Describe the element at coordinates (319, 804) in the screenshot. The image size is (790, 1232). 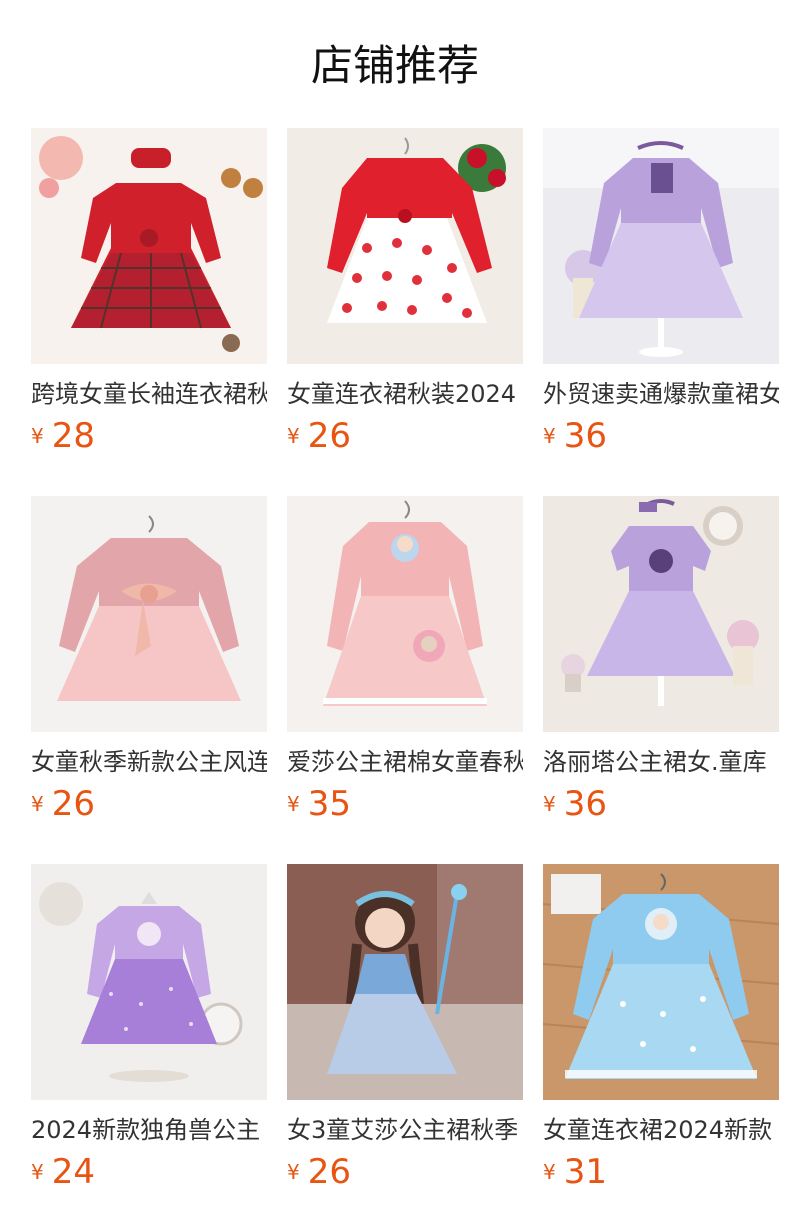
I see `product-price: ¥35` at that location.